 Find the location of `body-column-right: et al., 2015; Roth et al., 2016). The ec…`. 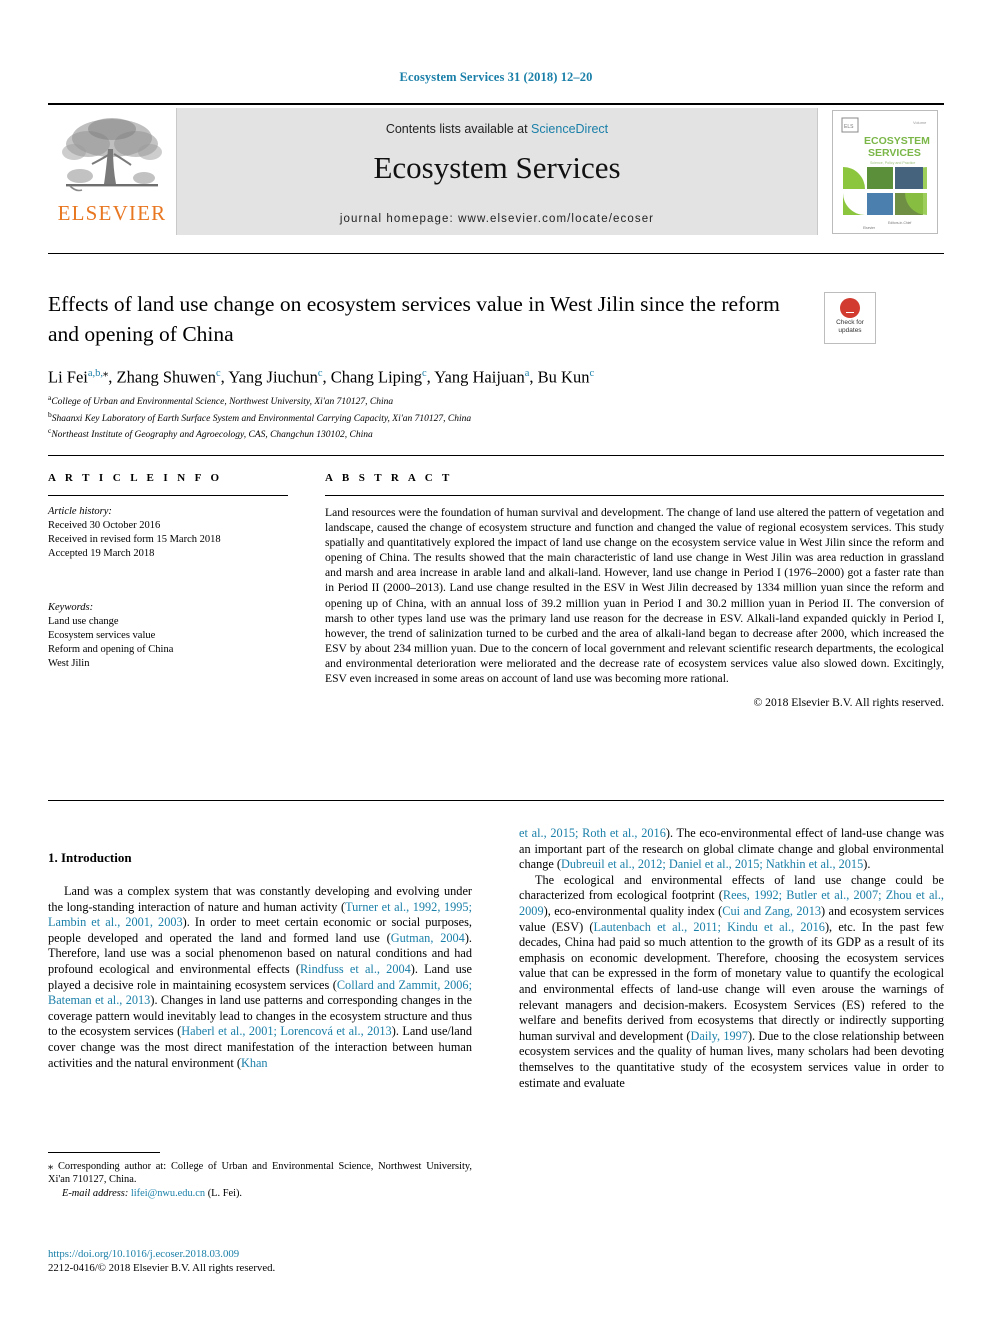

body-column-right: et al., 2015; Roth et al., 2016). The ec… is located at coordinates (731, 958).